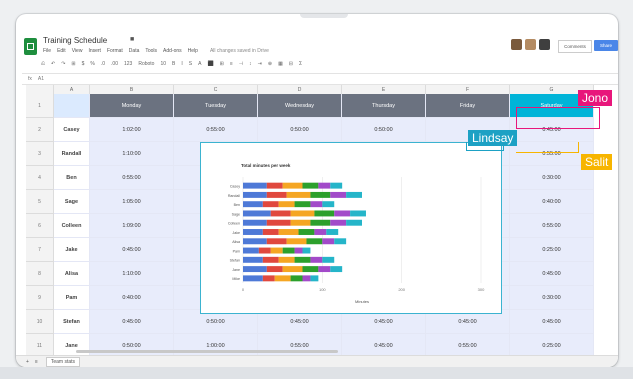 The image size is (633, 379). I want to click on menu-item-file: File, so click(47, 51).